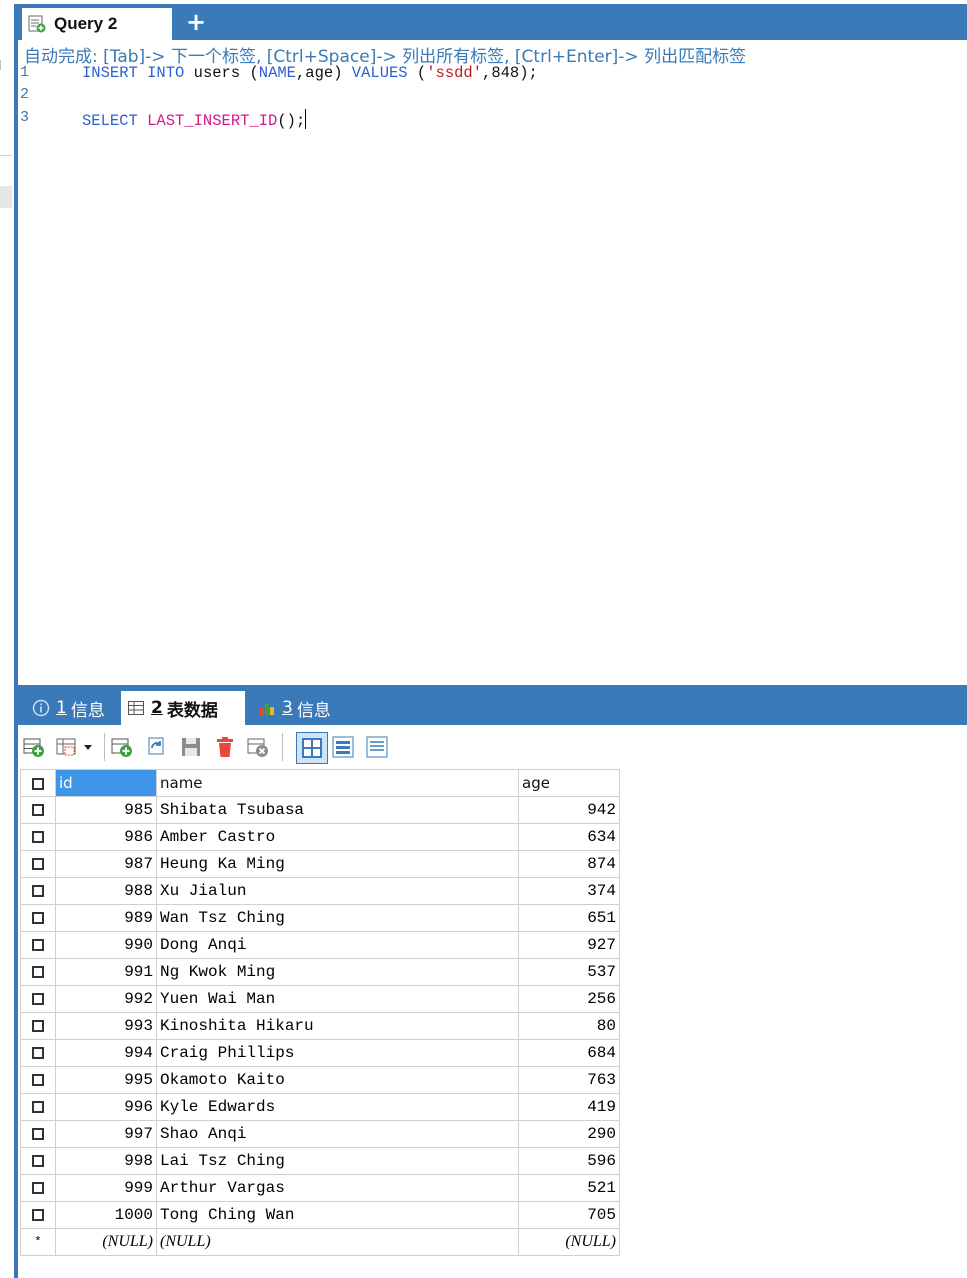 Image resolution: width=967 pixels, height=1278 pixels. Describe the element at coordinates (337, 918) in the screenshot. I see `cell-name: Wan Tsz Ching` at that location.